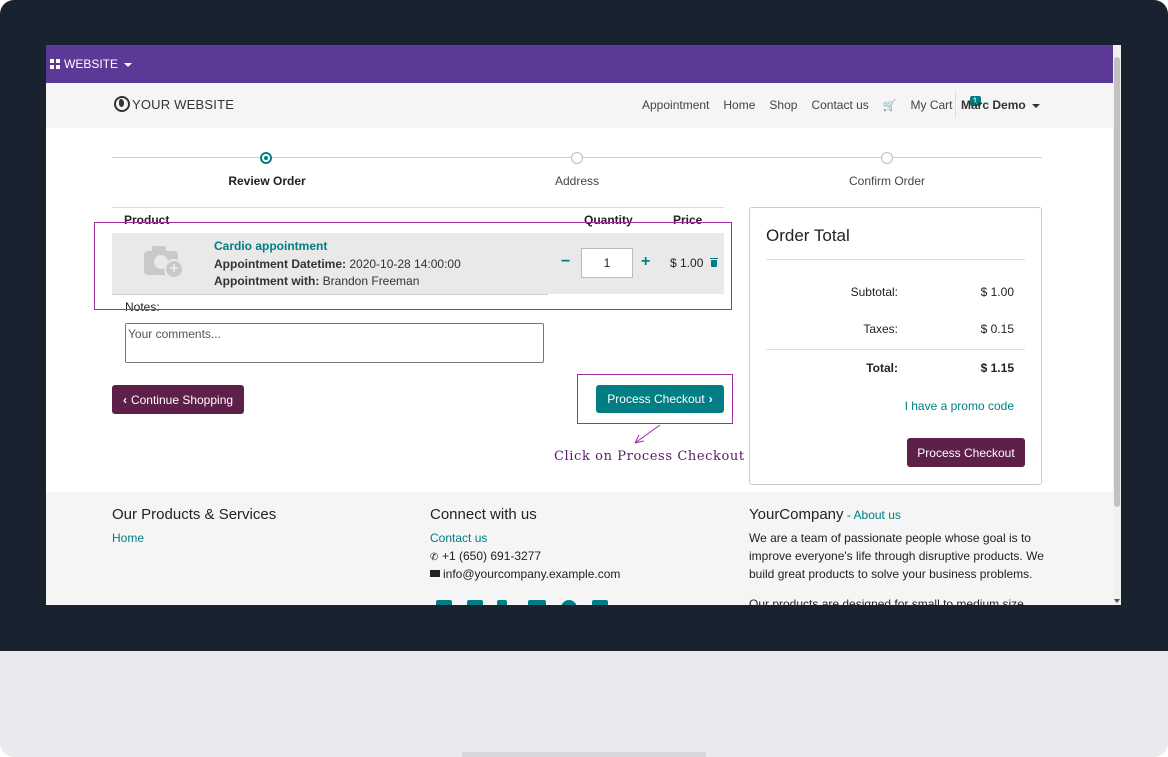 The image size is (1168, 757). Describe the element at coordinates (577, 181) in the screenshot. I see `step-address: Address` at that location.